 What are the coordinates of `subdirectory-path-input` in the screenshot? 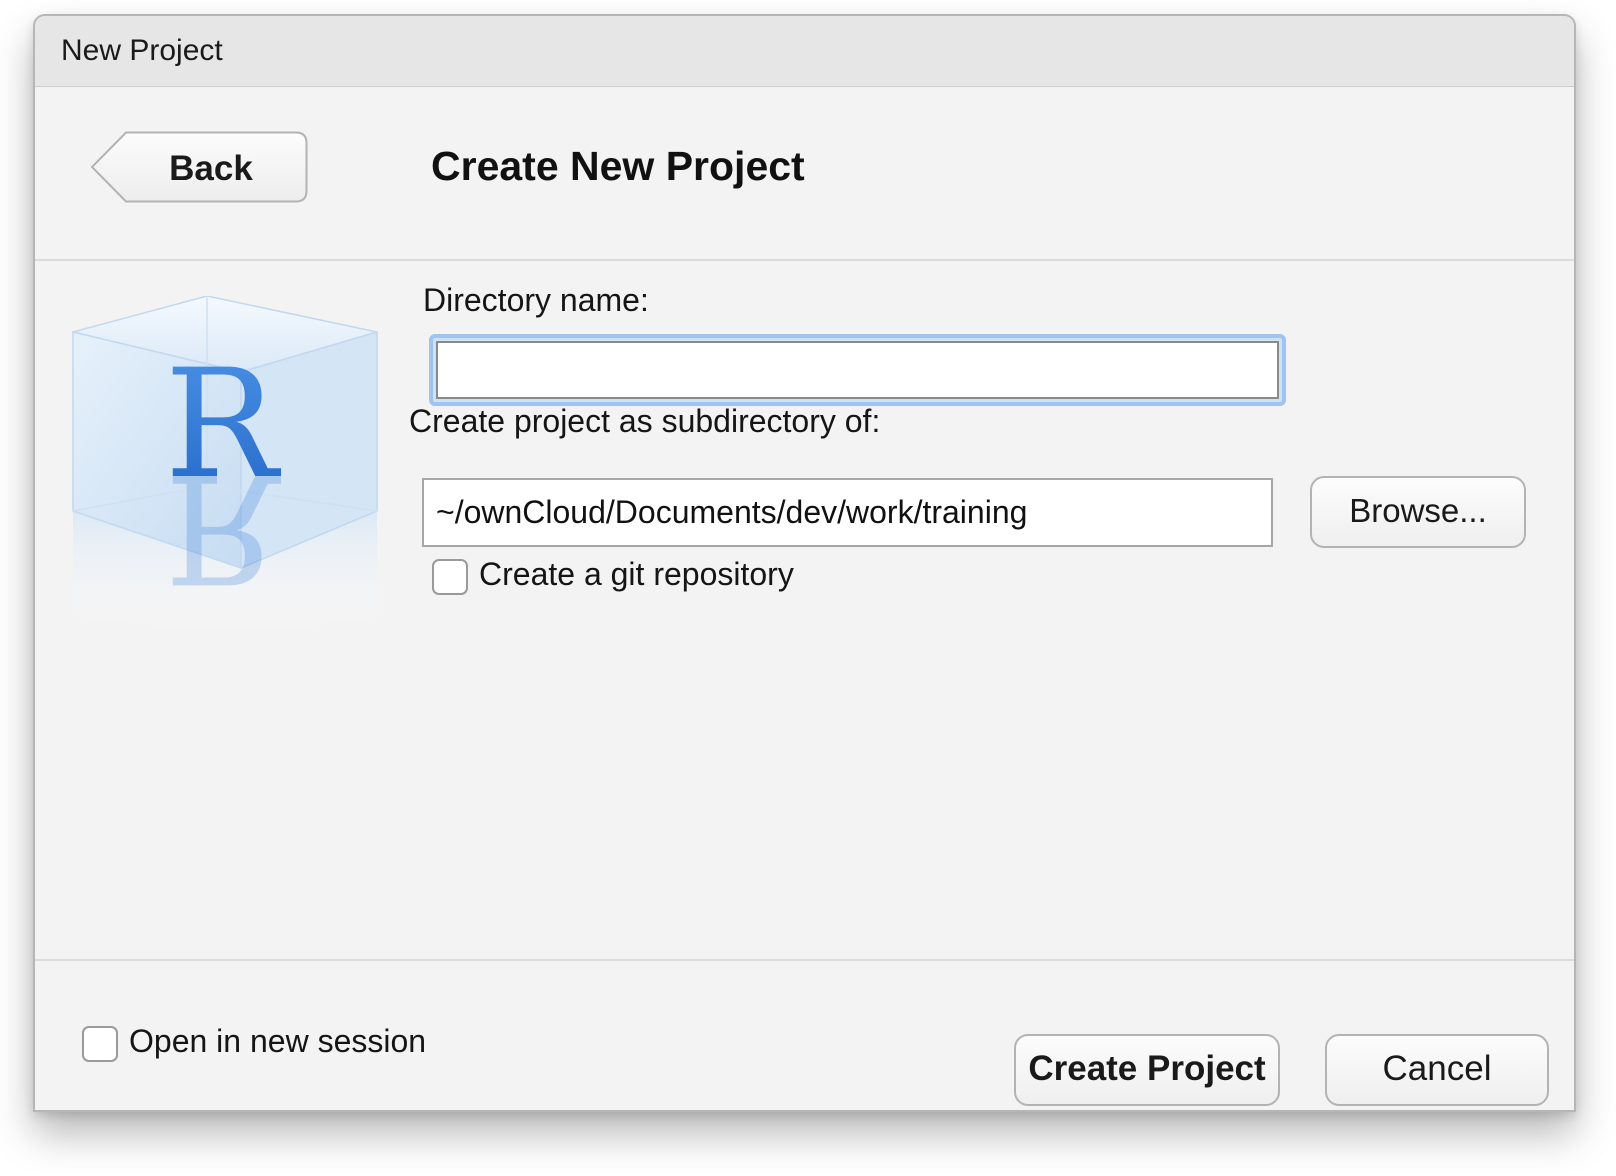 It's located at (847, 512).